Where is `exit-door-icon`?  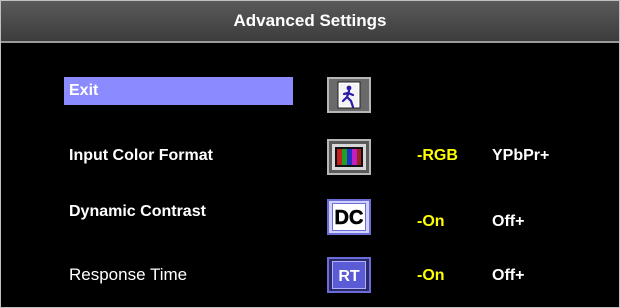
exit-door-icon is located at coordinates (349, 95).